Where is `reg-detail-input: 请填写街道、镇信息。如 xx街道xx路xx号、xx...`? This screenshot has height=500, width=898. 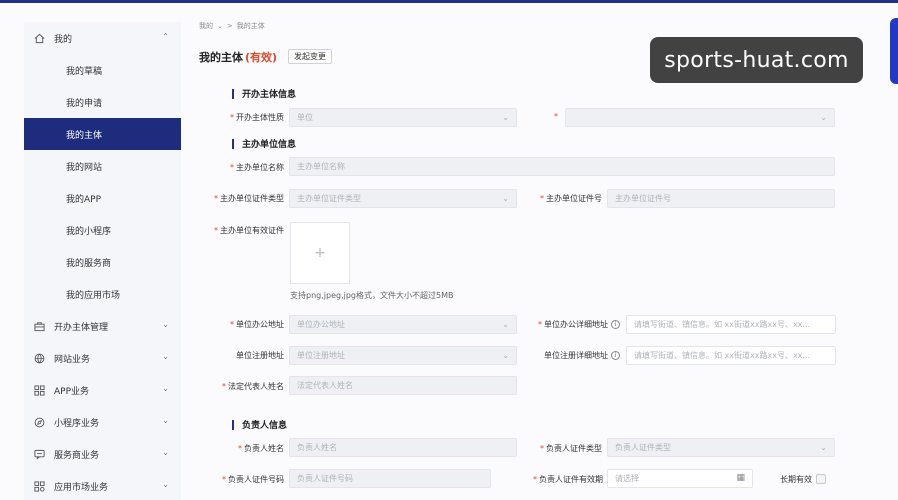
reg-detail-input: 请填写街道、镇信息。如 xx街道xx路xx号、xx... is located at coordinates (731, 355).